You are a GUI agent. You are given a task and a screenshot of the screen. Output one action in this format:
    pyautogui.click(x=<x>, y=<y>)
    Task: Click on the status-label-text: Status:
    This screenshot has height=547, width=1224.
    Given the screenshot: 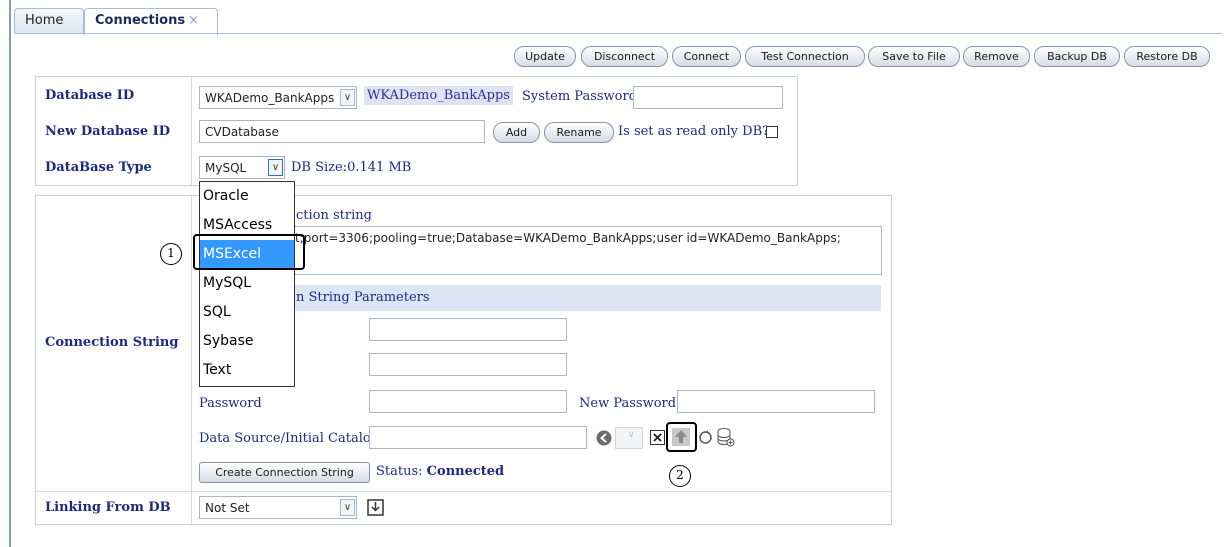 What is the action you would take?
    pyautogui.click(x=399, y=471)
    